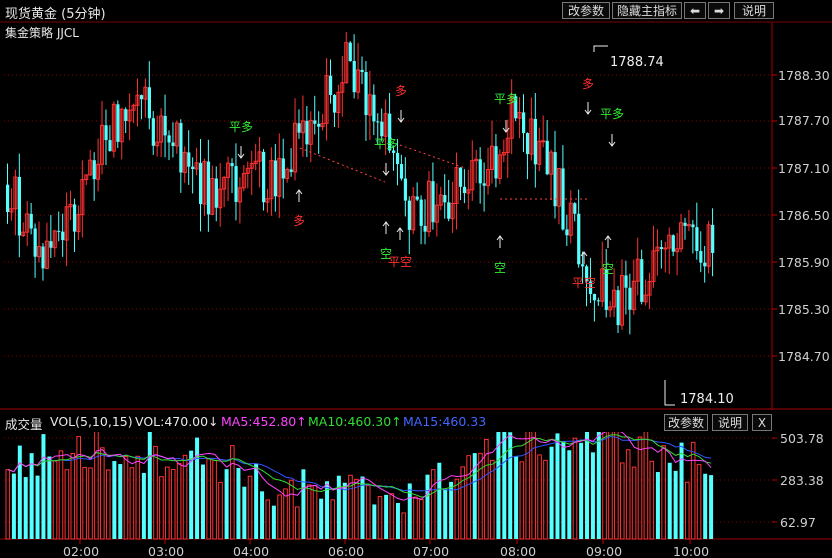 Image resolution: width=832 pixels, height=558 pixels. Describe the element at coordinates (584, 283) in the screenshot. I see `signal-label: 平空` at that location.